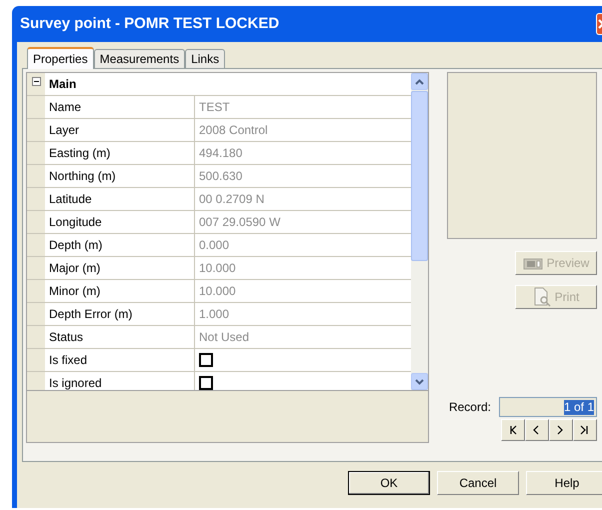 This screenshot has width=602, height=510. What do you see at coordinates (532, 263) in the screenshot?
I see `camera-icon` at bounding box center [532, 263].